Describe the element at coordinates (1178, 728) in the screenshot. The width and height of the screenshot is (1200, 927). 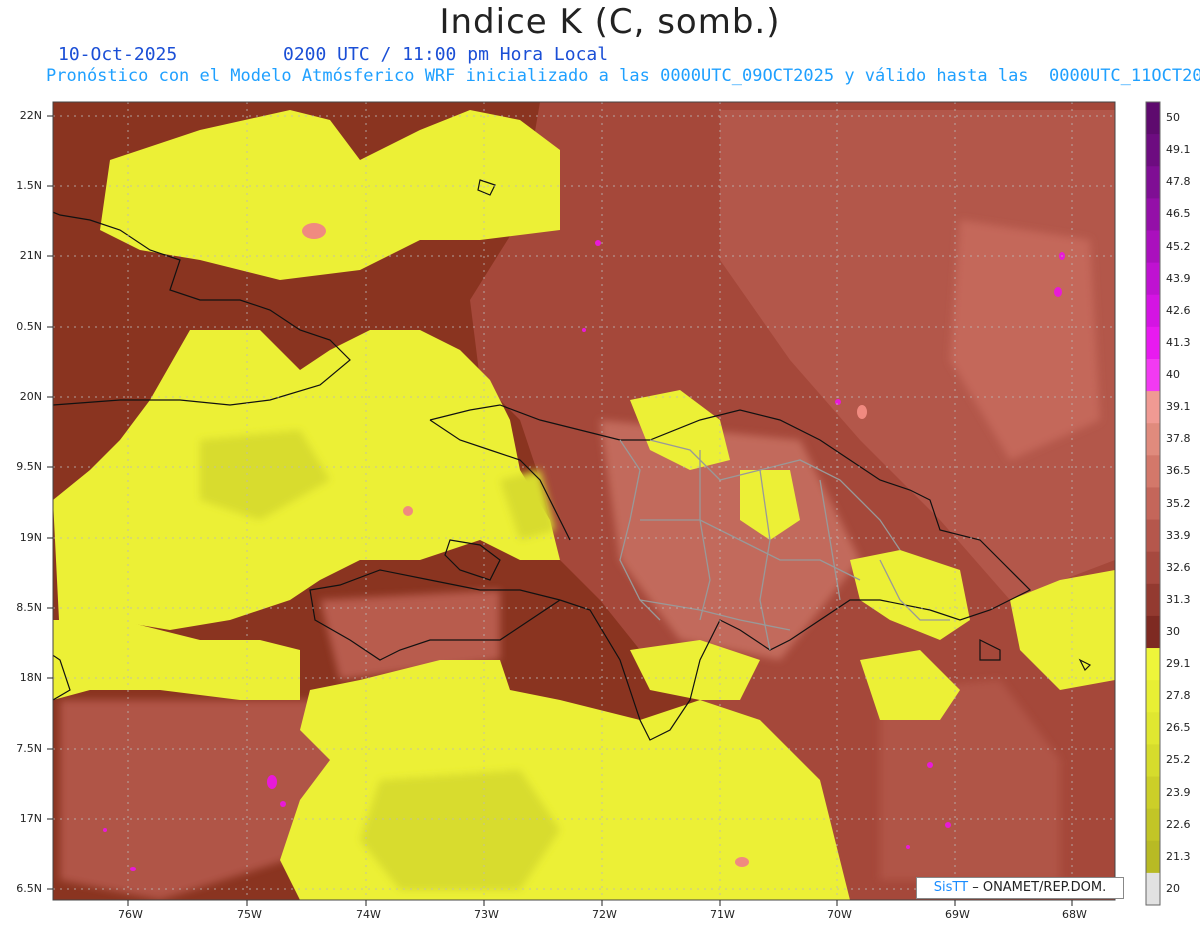
I see `colorbar-label: 26.5` at that location.